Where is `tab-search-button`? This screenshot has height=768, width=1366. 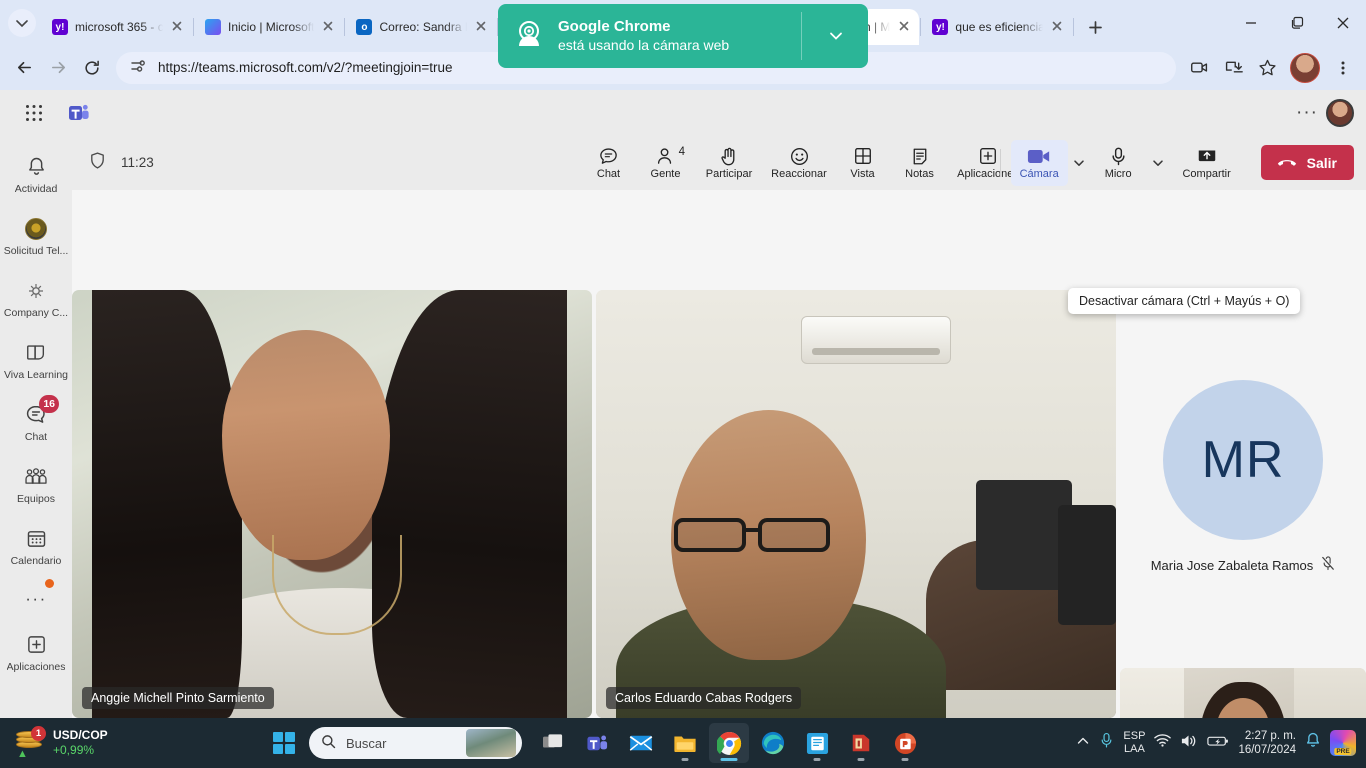 tab-search-button is located at coordinates (22, 23).